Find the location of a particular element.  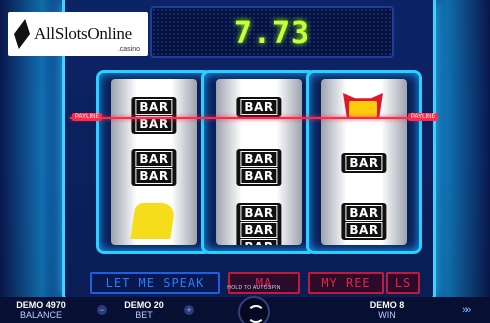

win-total-display: DEMO 8 WIN is located at coordinates (387, 310).